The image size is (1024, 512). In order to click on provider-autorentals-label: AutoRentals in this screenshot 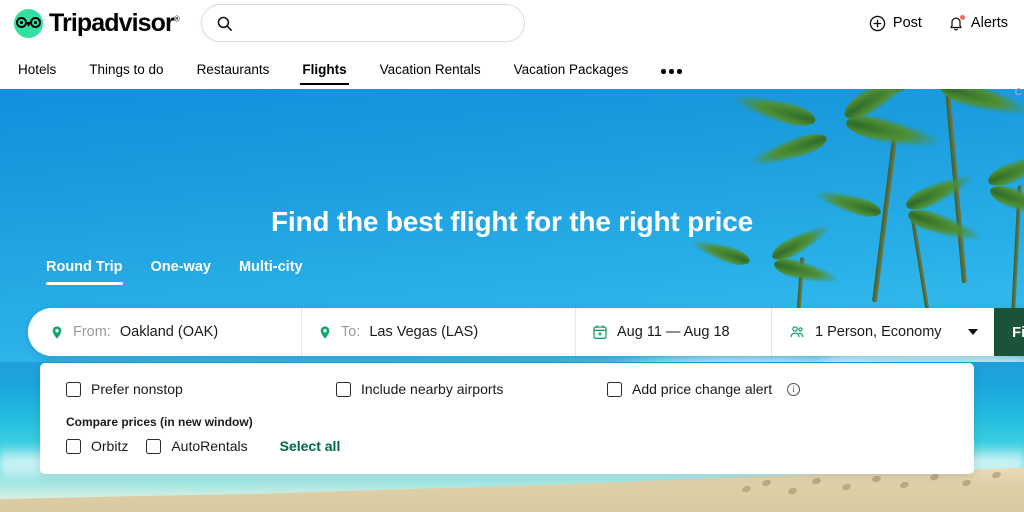, I will do `click(209, 446)`.